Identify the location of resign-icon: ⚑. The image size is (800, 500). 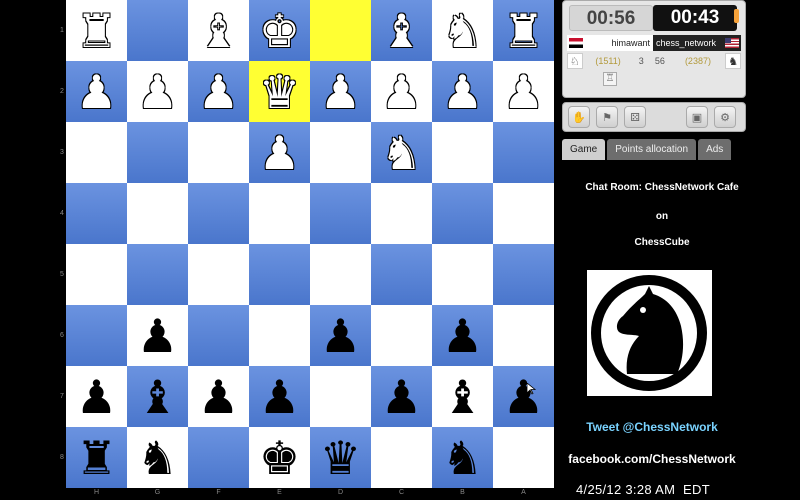
(607, 117).